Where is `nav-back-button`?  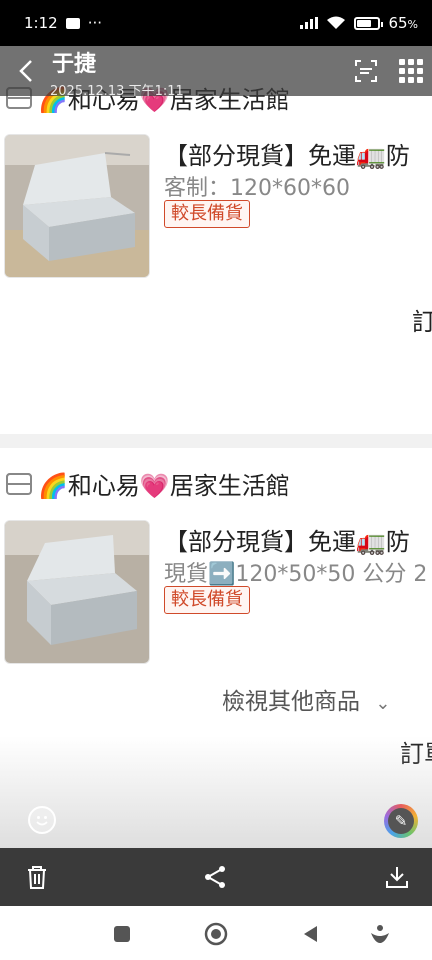 nav-back-button is located at coordinates (310, 934).